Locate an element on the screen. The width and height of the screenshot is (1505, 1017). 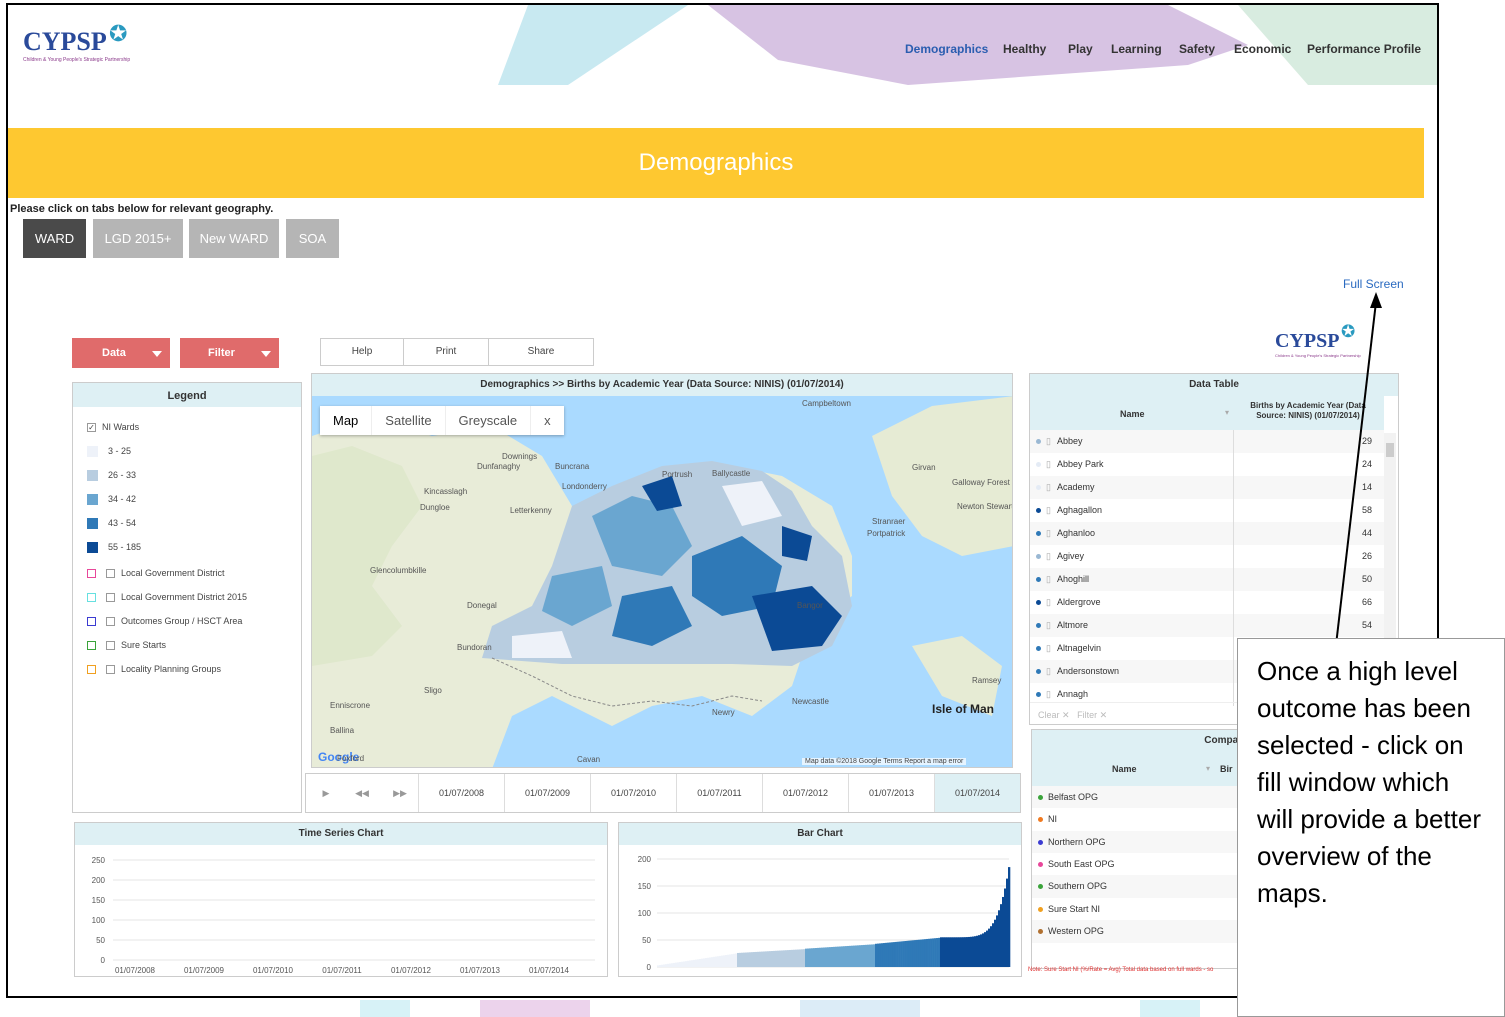
checkbox-icon is located at coordinates (110, 670).